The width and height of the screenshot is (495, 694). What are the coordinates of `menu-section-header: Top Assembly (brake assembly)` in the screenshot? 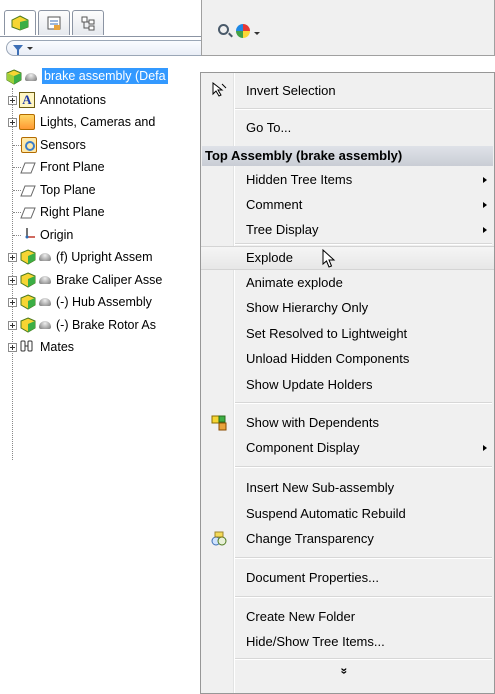 It's located at (347, 156).